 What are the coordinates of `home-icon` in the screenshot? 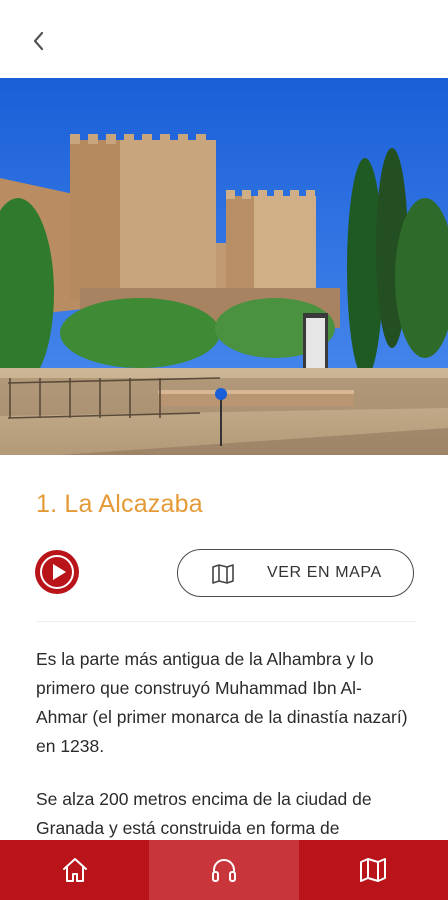 It's located at (74, 870).